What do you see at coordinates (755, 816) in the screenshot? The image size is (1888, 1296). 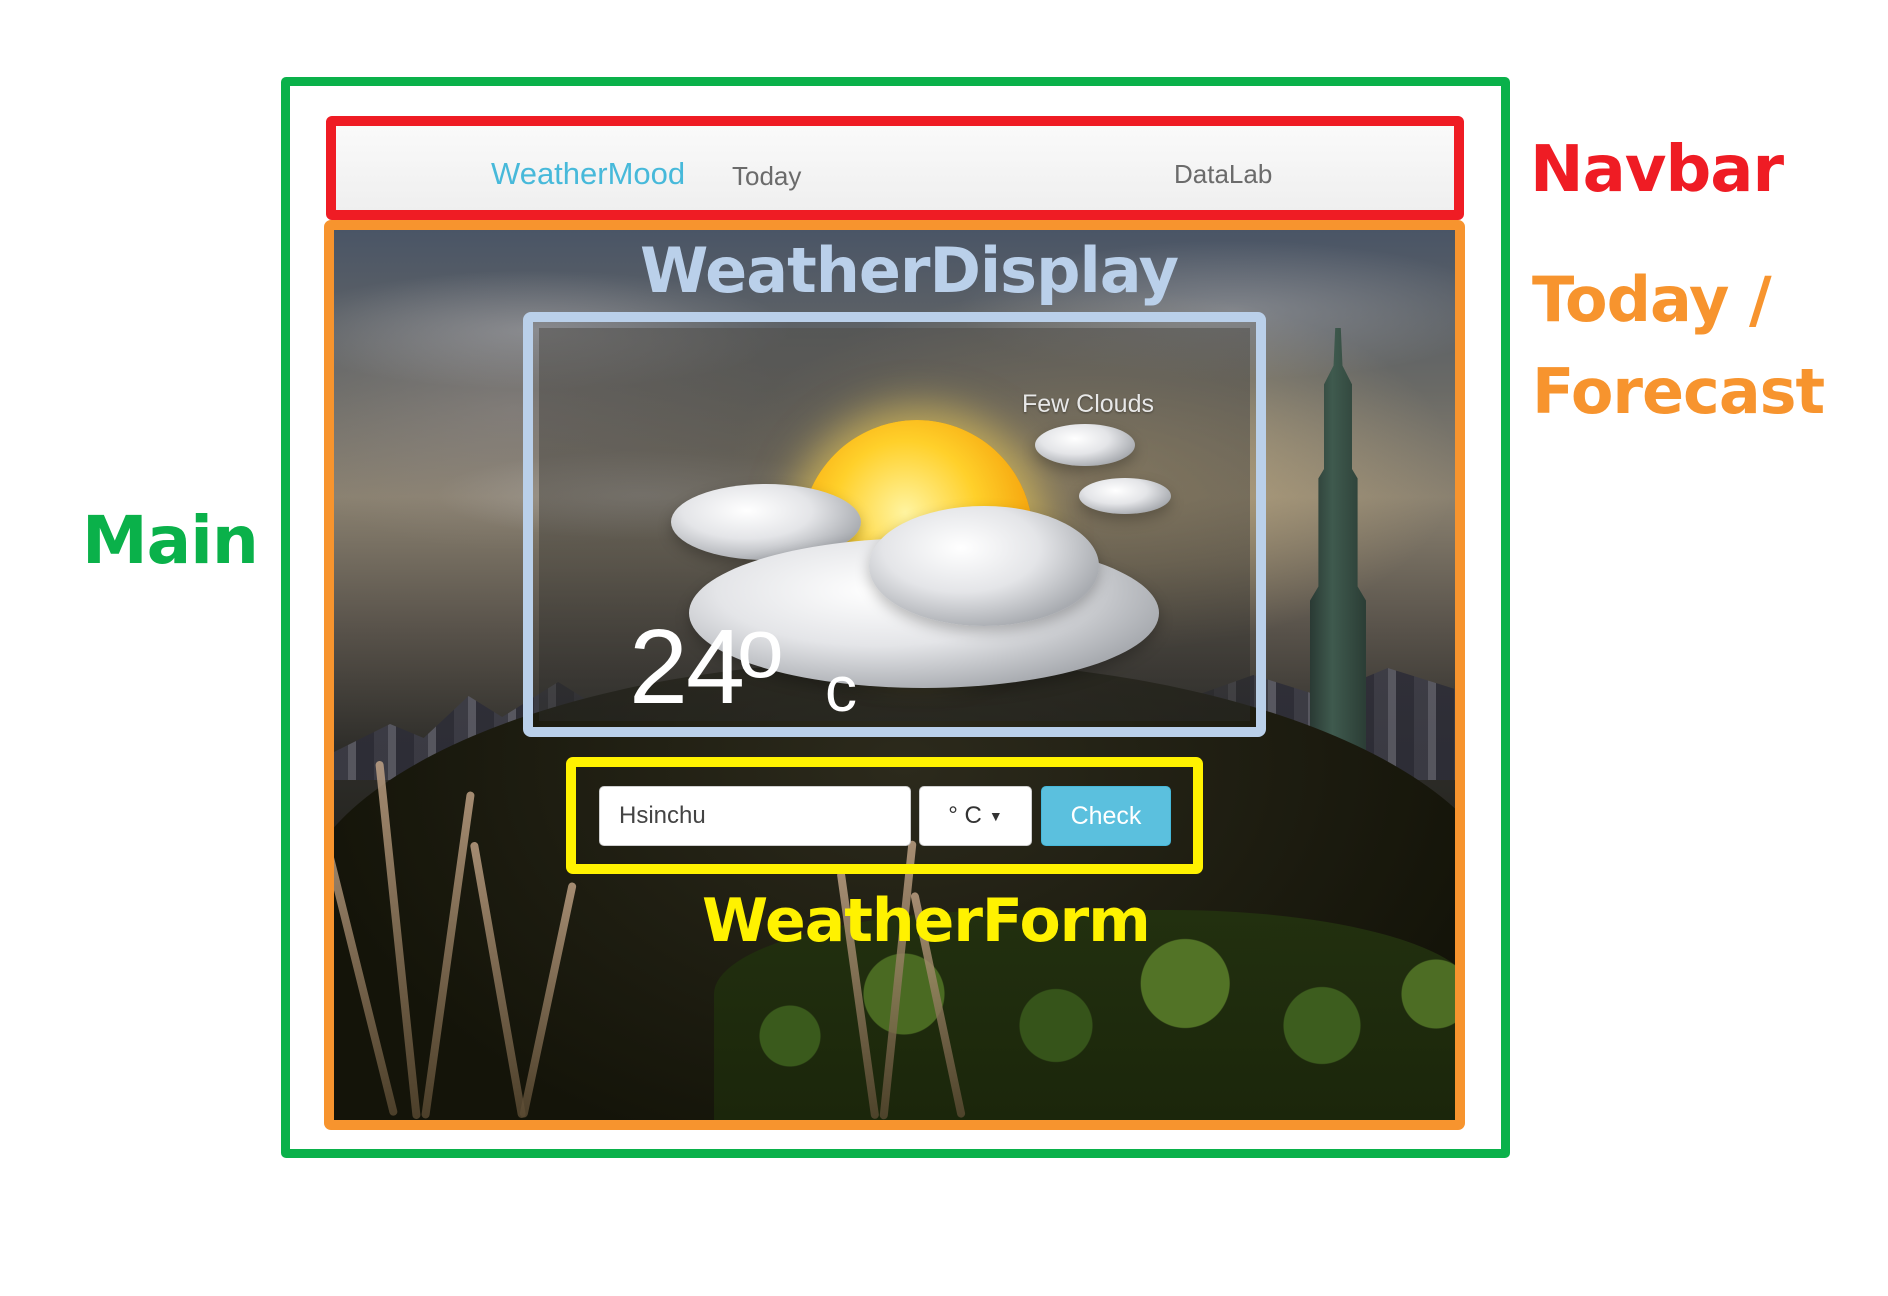 I see `city-input` at bounding box center [755, 816].